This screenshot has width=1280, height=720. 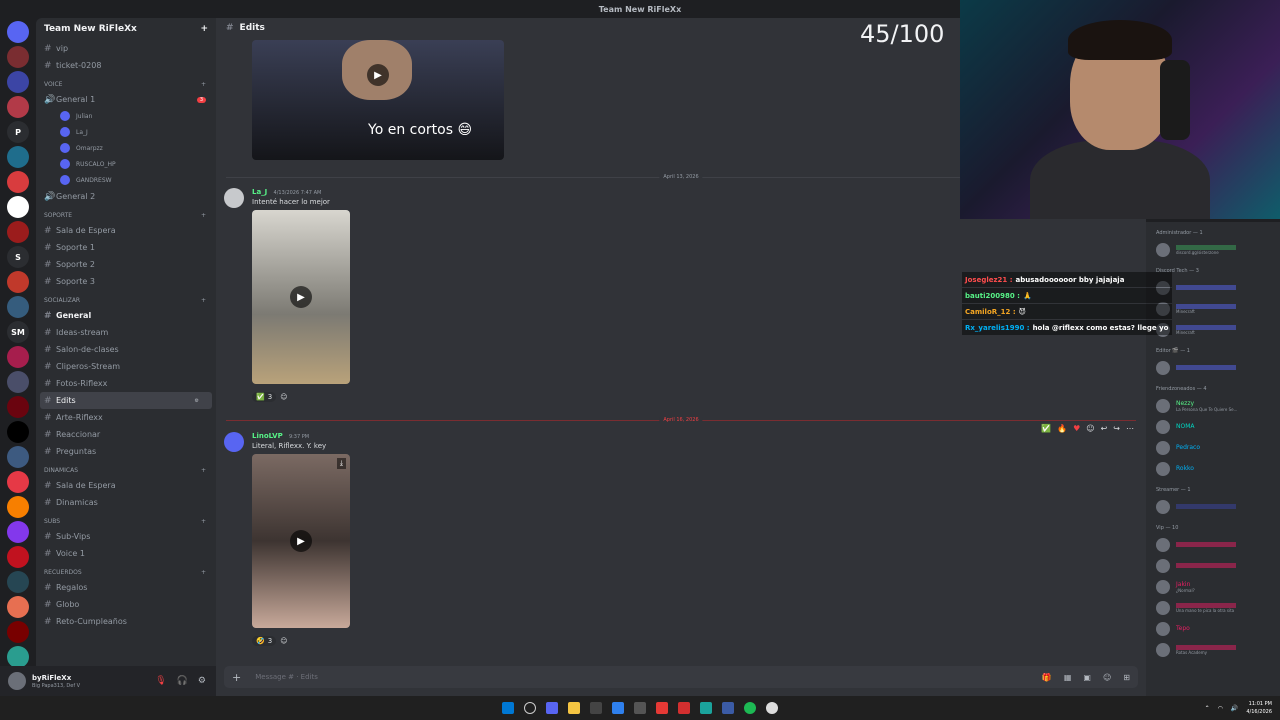 What do you see at coordinates (1104, 428) in the screenshot?
I see `reply-icon: ↩` at bounding box center [1104, 428].